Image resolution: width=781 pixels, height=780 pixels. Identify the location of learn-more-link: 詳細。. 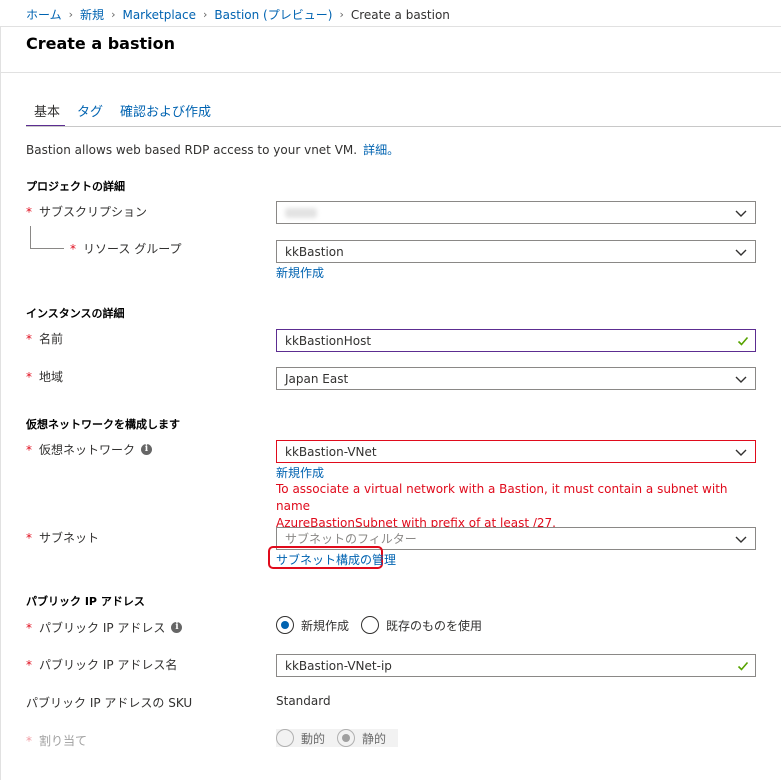
(381, 150).